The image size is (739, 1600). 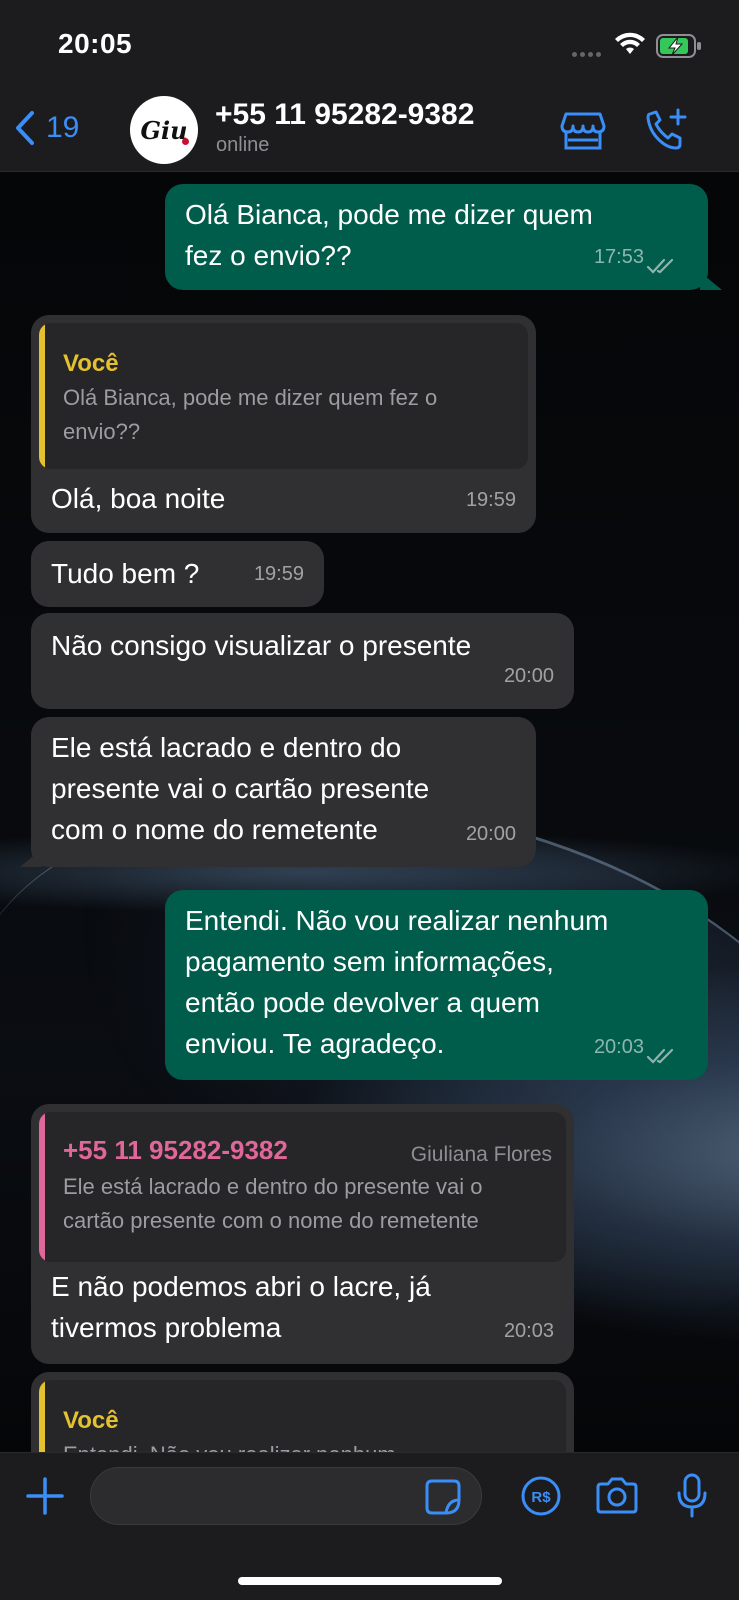 I want to click on add-call-icon, so click(x=667, y=132).